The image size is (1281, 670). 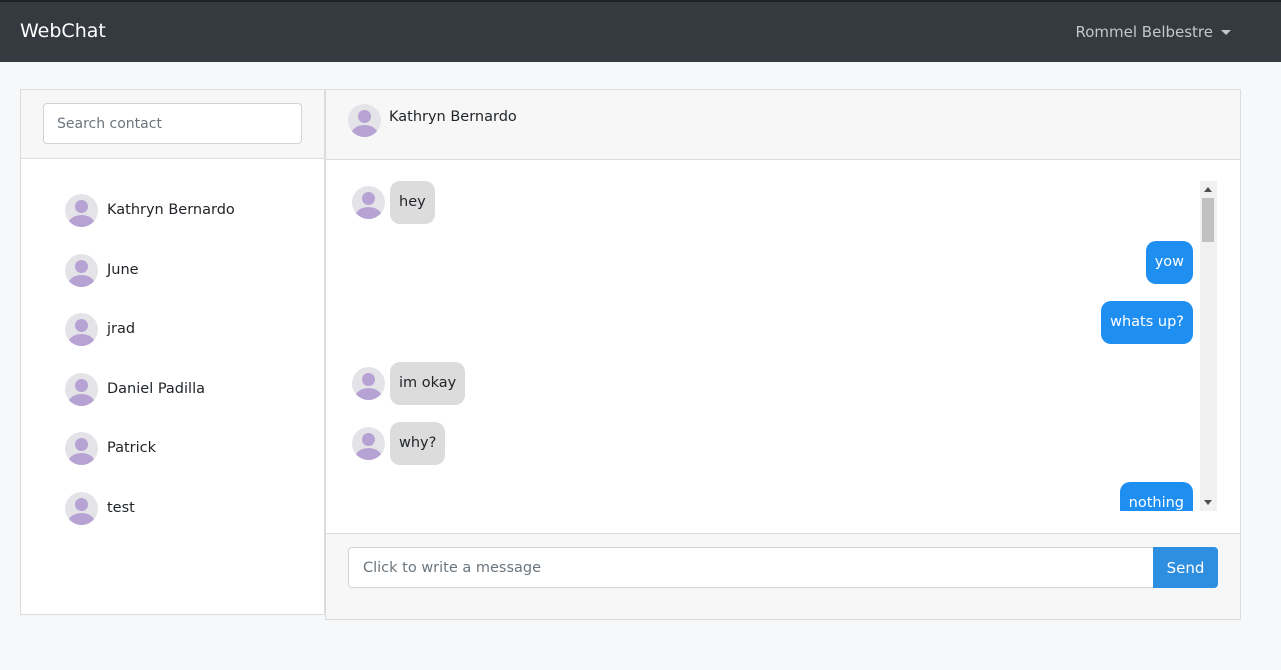 What do you see at coordinates (156, 389) in the screenshot?
I see `contact-name: Daniel Padilla` at bounding box center [156, 389].